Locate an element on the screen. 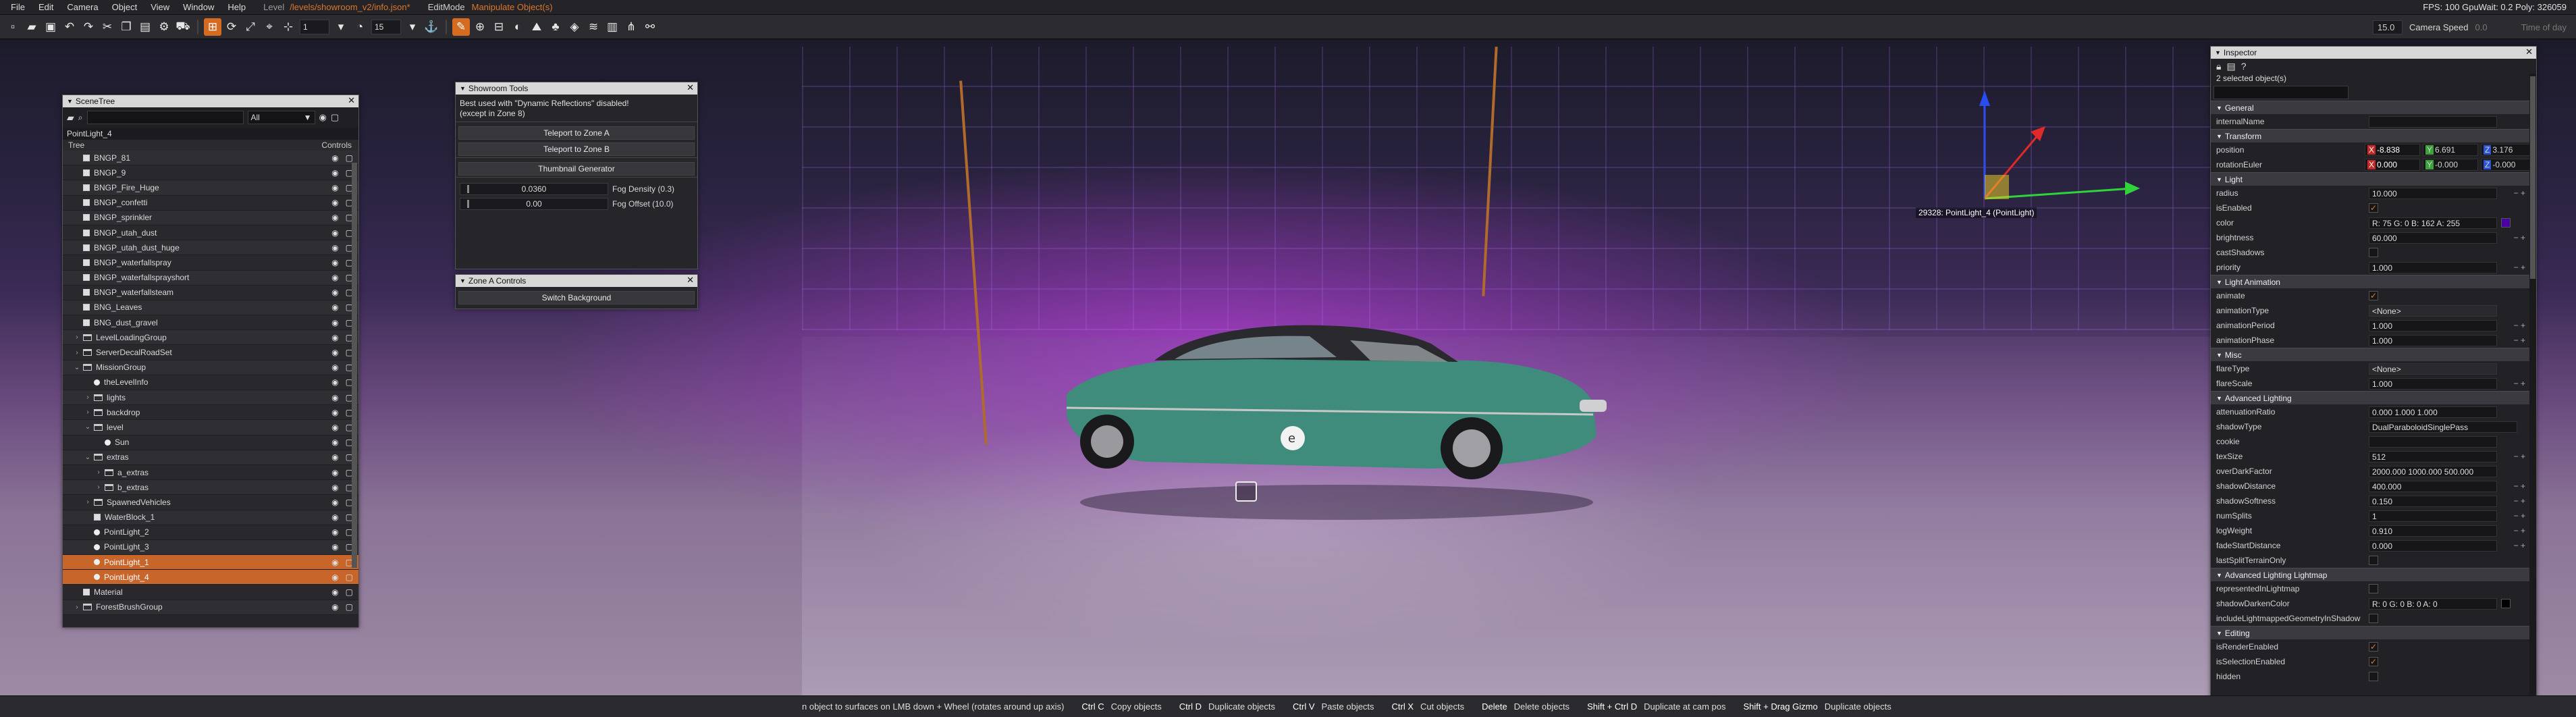 This screenshot has width=2576, height=717. fog-offset-slider: 0.00 is located at coordinates (534, 204).